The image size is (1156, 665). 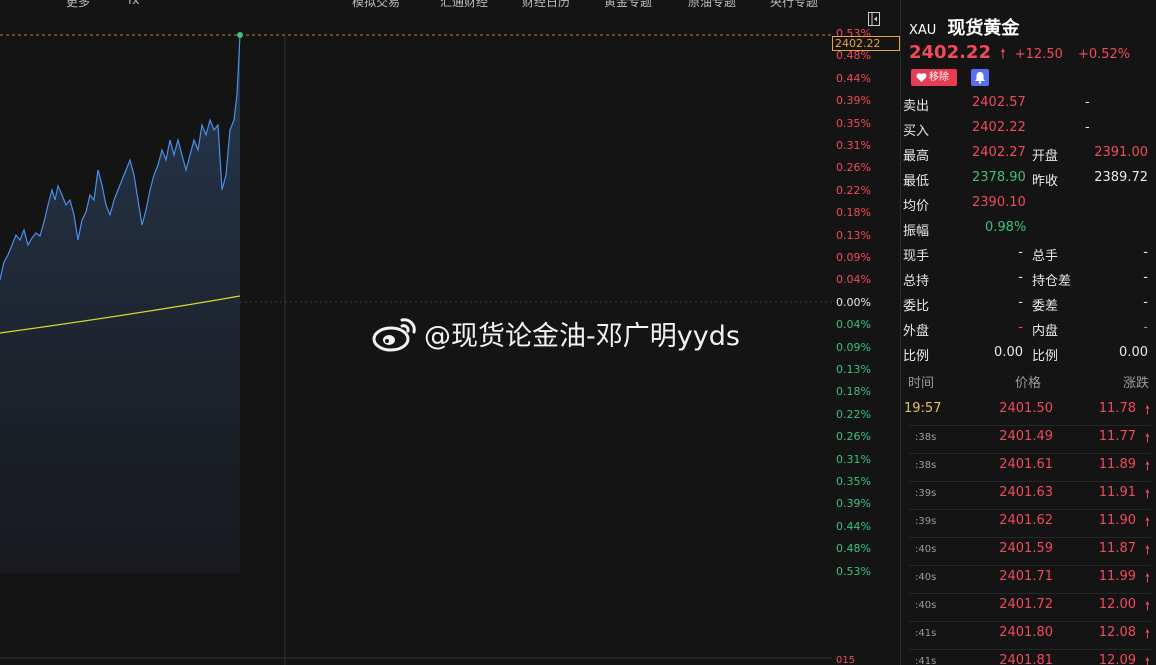 What do you see at coordinates (1117, 659) in the screenshot?
I see `tick-change: 12.09` at bounding box center [1117, 659].